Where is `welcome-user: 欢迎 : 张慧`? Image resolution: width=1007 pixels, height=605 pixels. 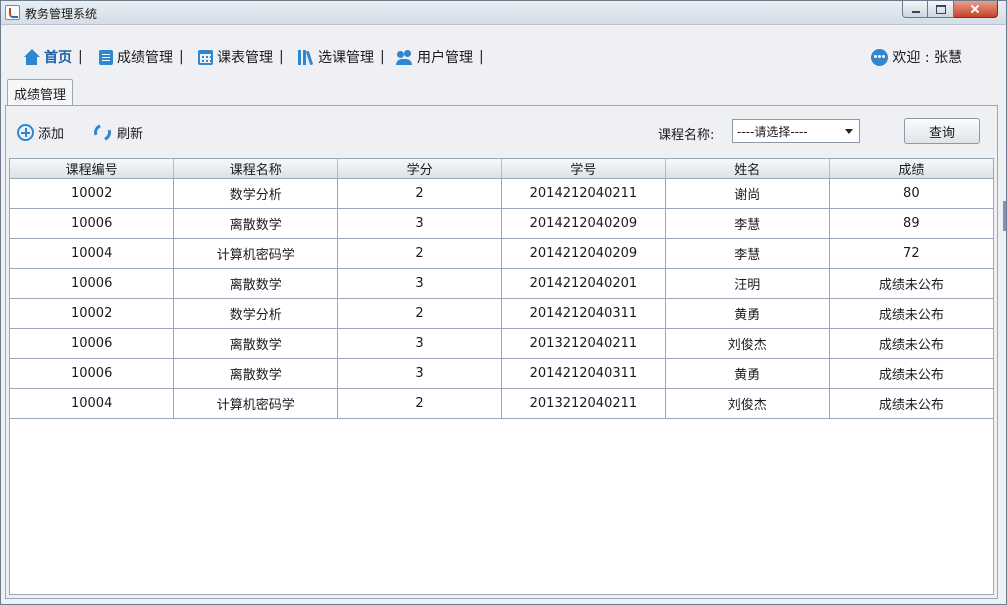
welcome-user: 欢迎 : 张慧 is located at coordinates (916, 57).